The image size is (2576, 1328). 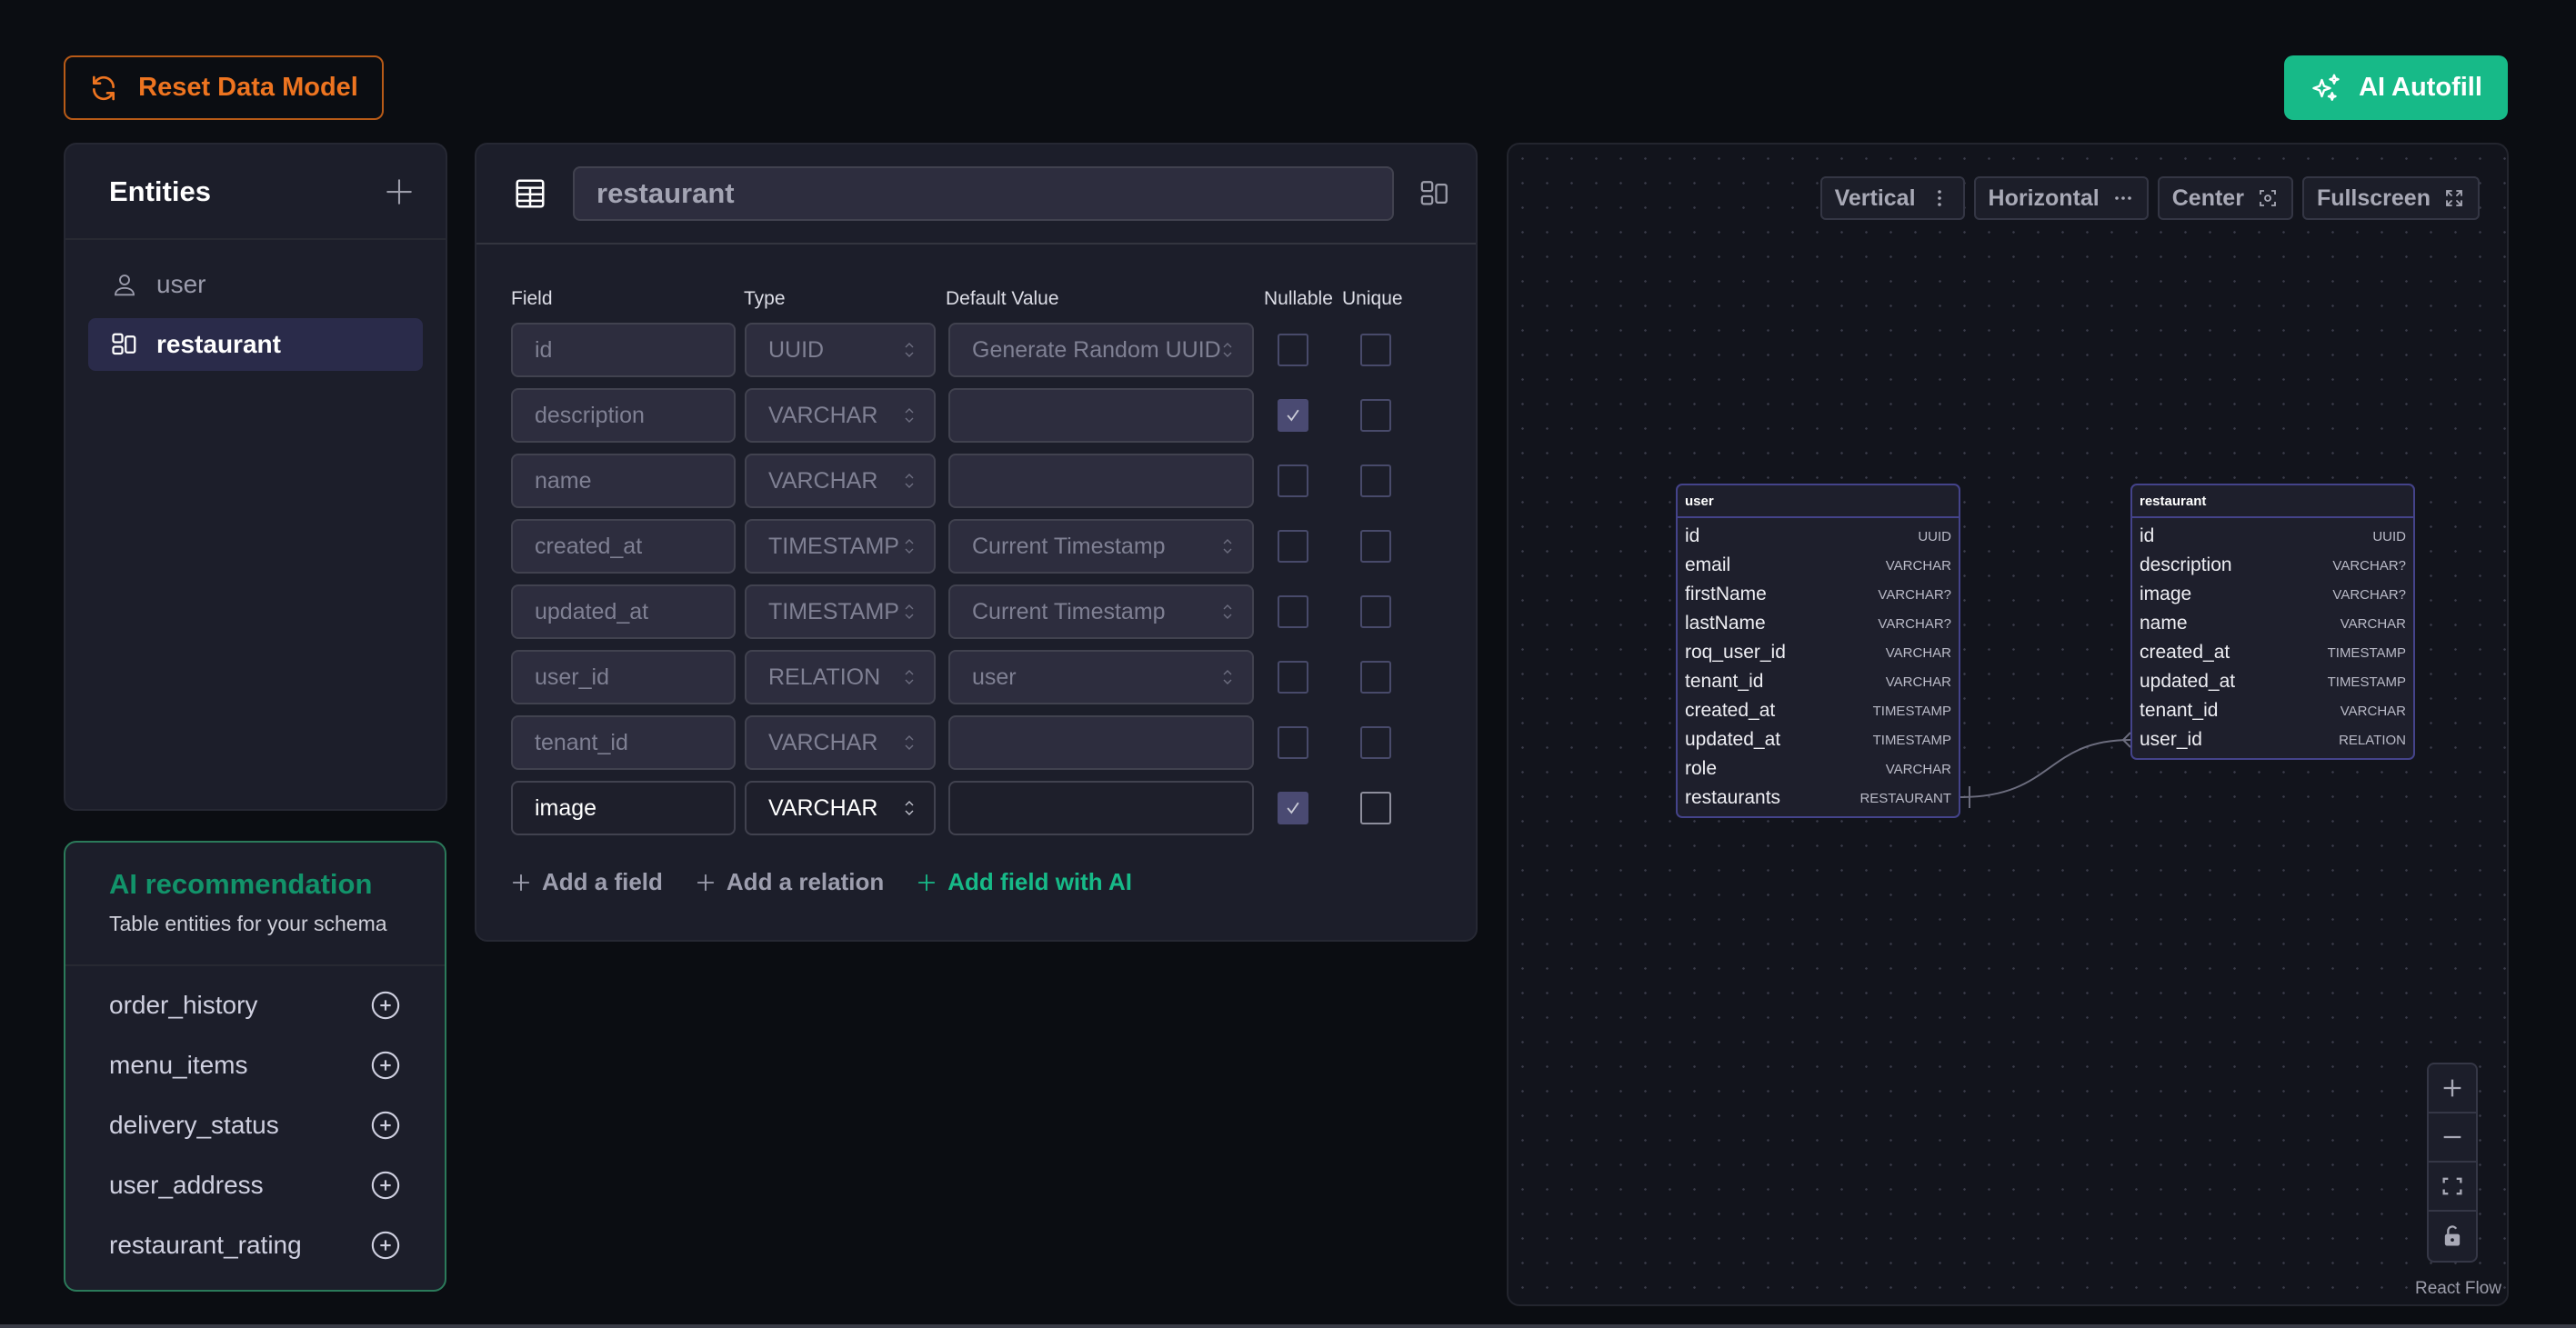 What do you see at coordinates (2045, 768) in the screenshot?
I see `edge-path` at bounding box center [2045, 768].